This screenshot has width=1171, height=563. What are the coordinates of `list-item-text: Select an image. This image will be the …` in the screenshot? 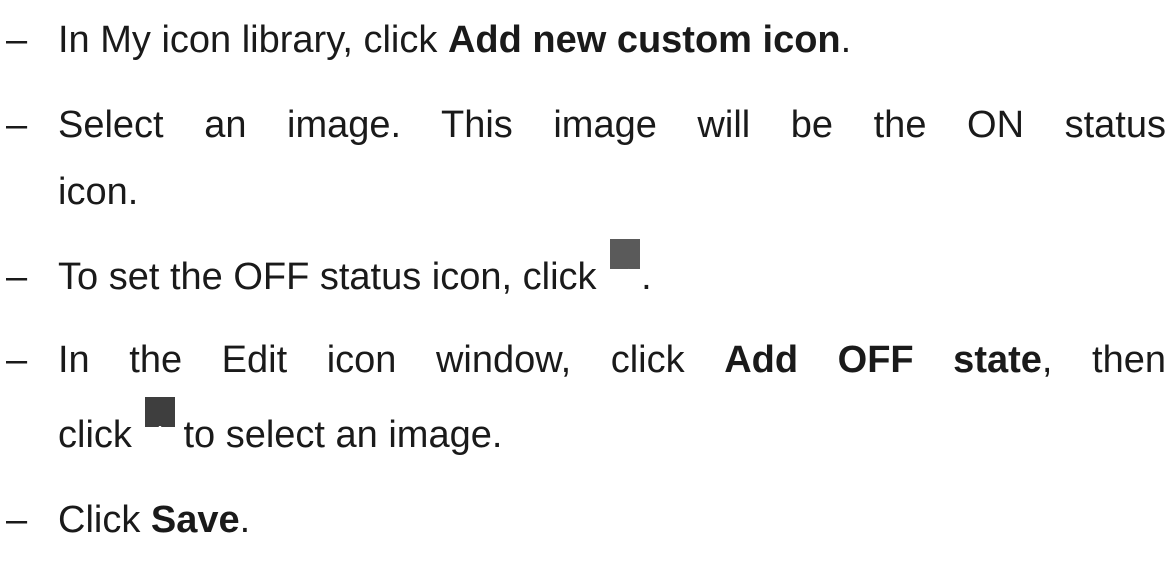 It's located at (612, 125).